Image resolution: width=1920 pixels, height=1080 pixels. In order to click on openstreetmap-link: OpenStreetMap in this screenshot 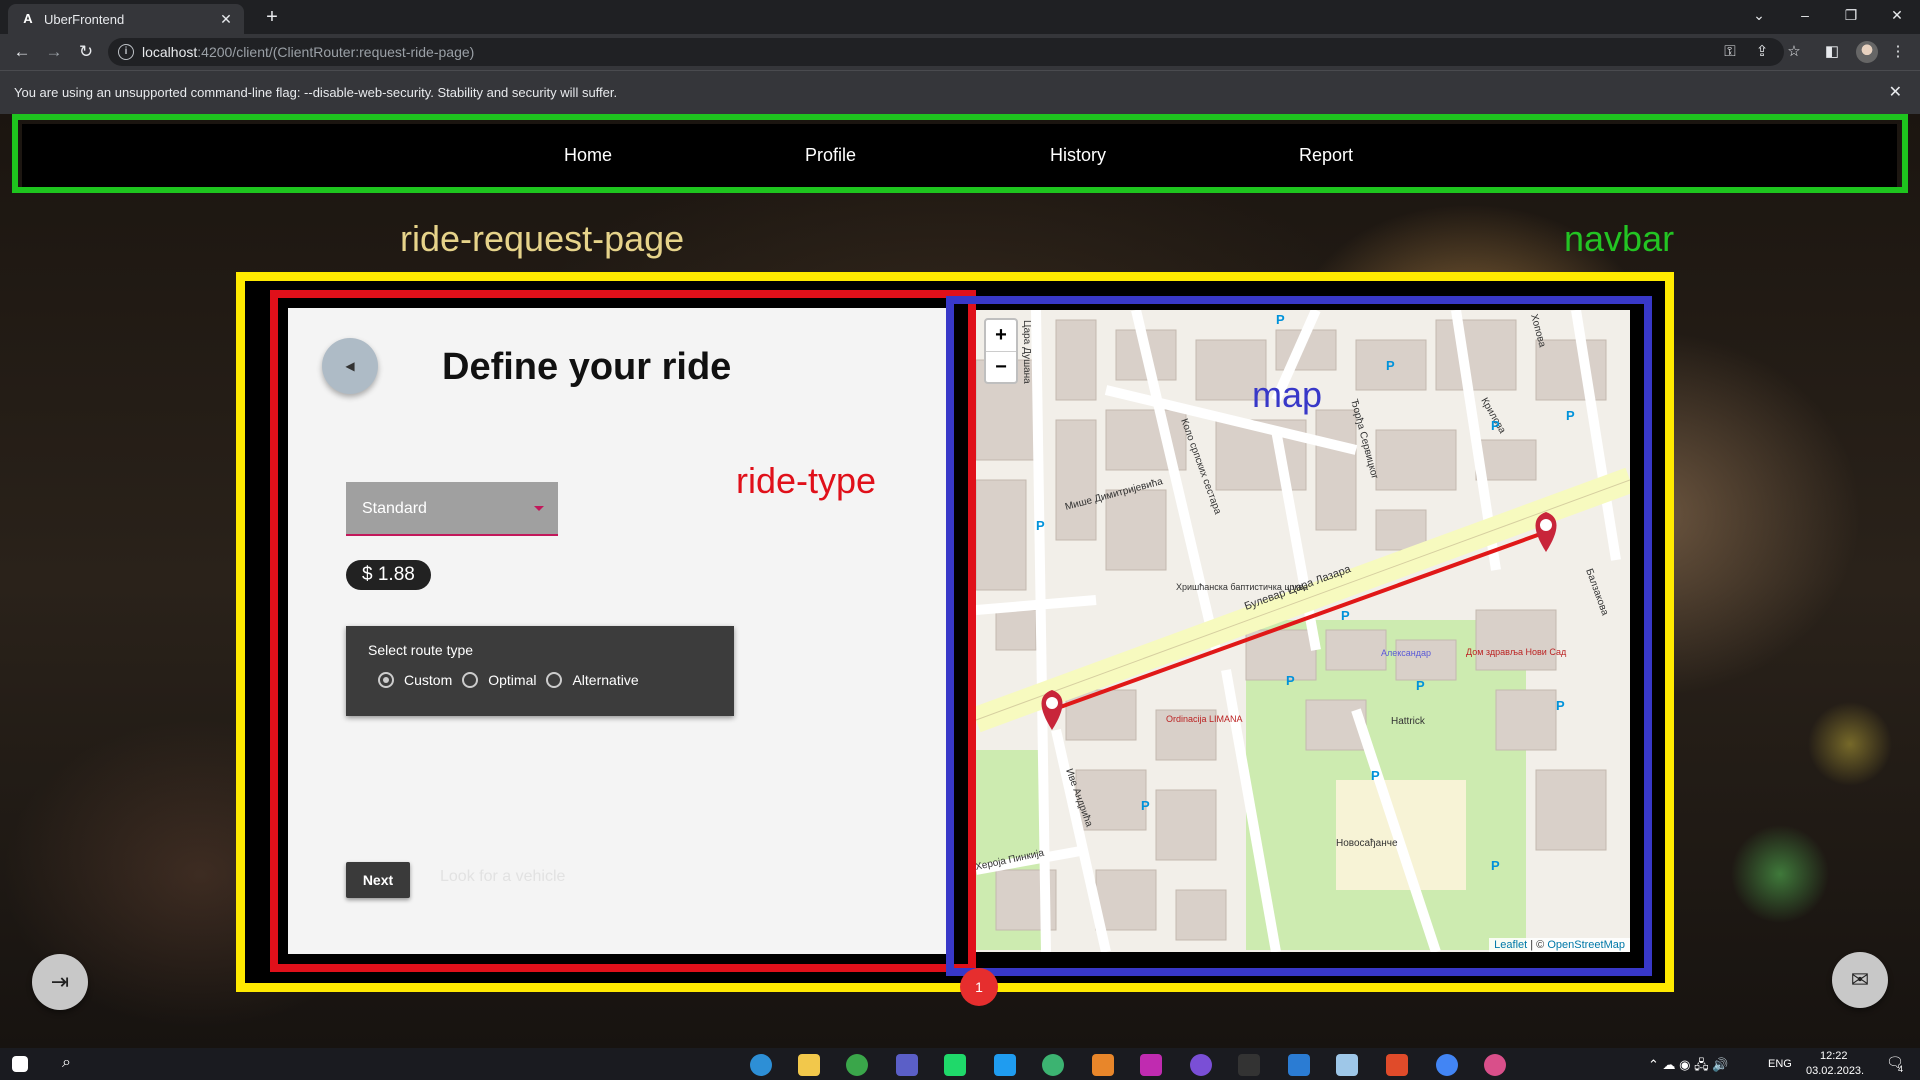, I will do `click(1586, 945)`.